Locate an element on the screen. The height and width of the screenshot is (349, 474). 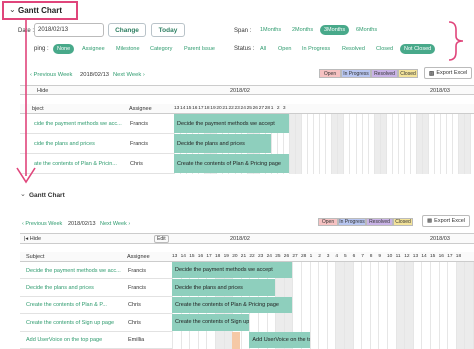
status-open: Open is located at coordinates (284, 49).